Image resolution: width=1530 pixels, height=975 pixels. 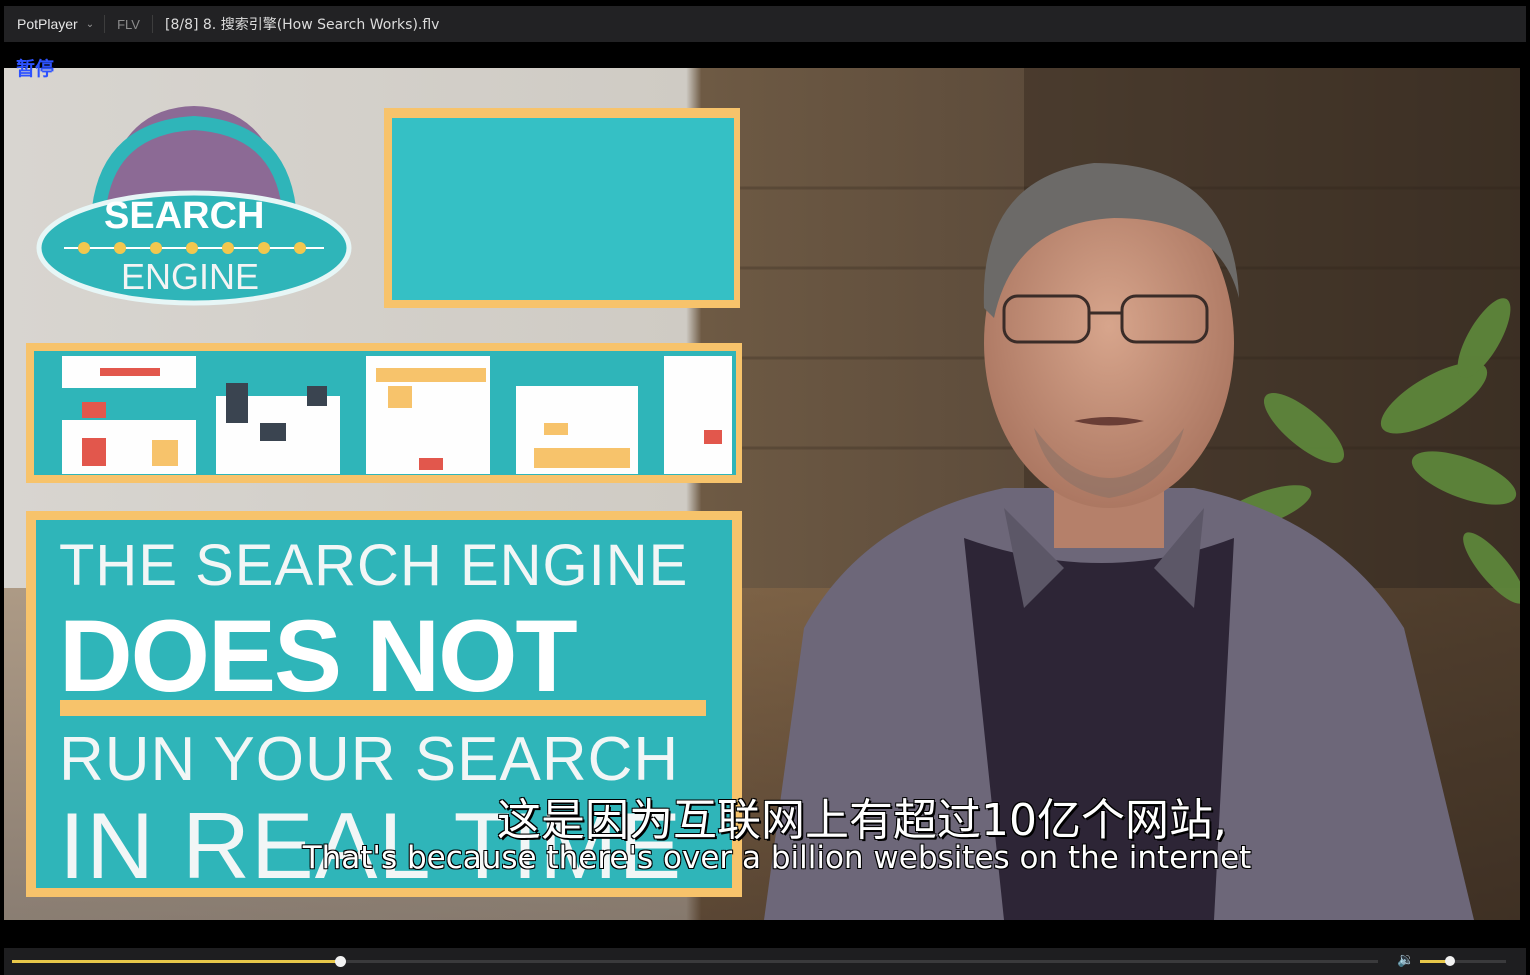 What do you see at coordinates (184, 216) in the screenshot?
I see `logo-search-text: SEARCH` at bounding box center [184, 216].